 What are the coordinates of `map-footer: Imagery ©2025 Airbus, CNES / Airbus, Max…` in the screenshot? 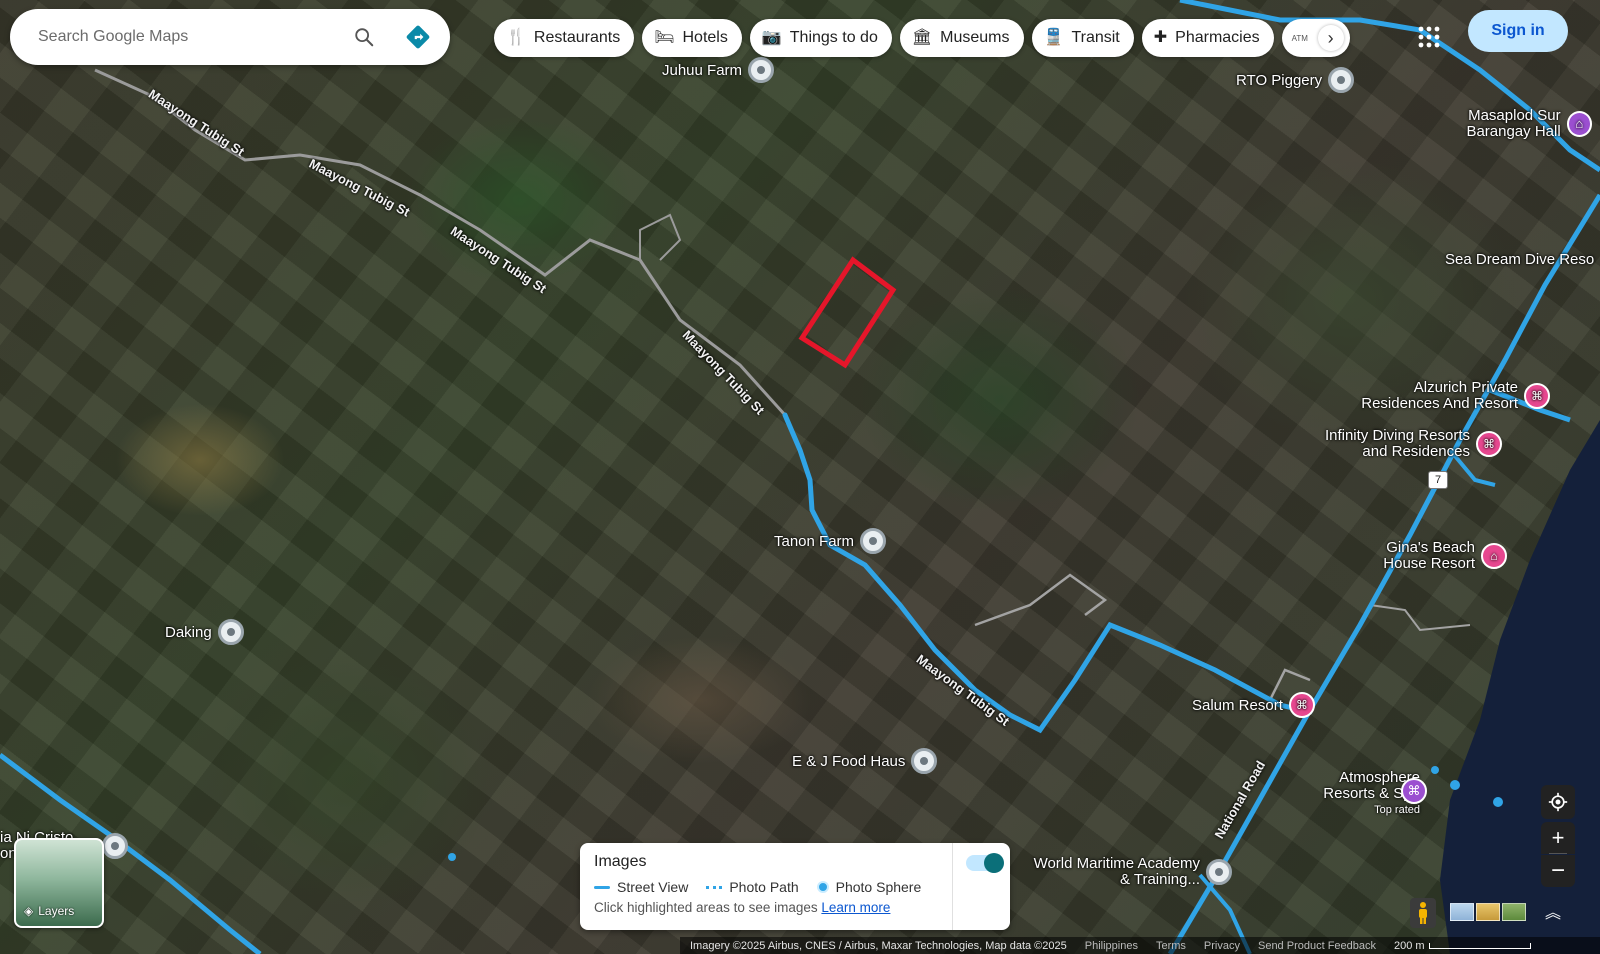 It's located at (1140, 945).